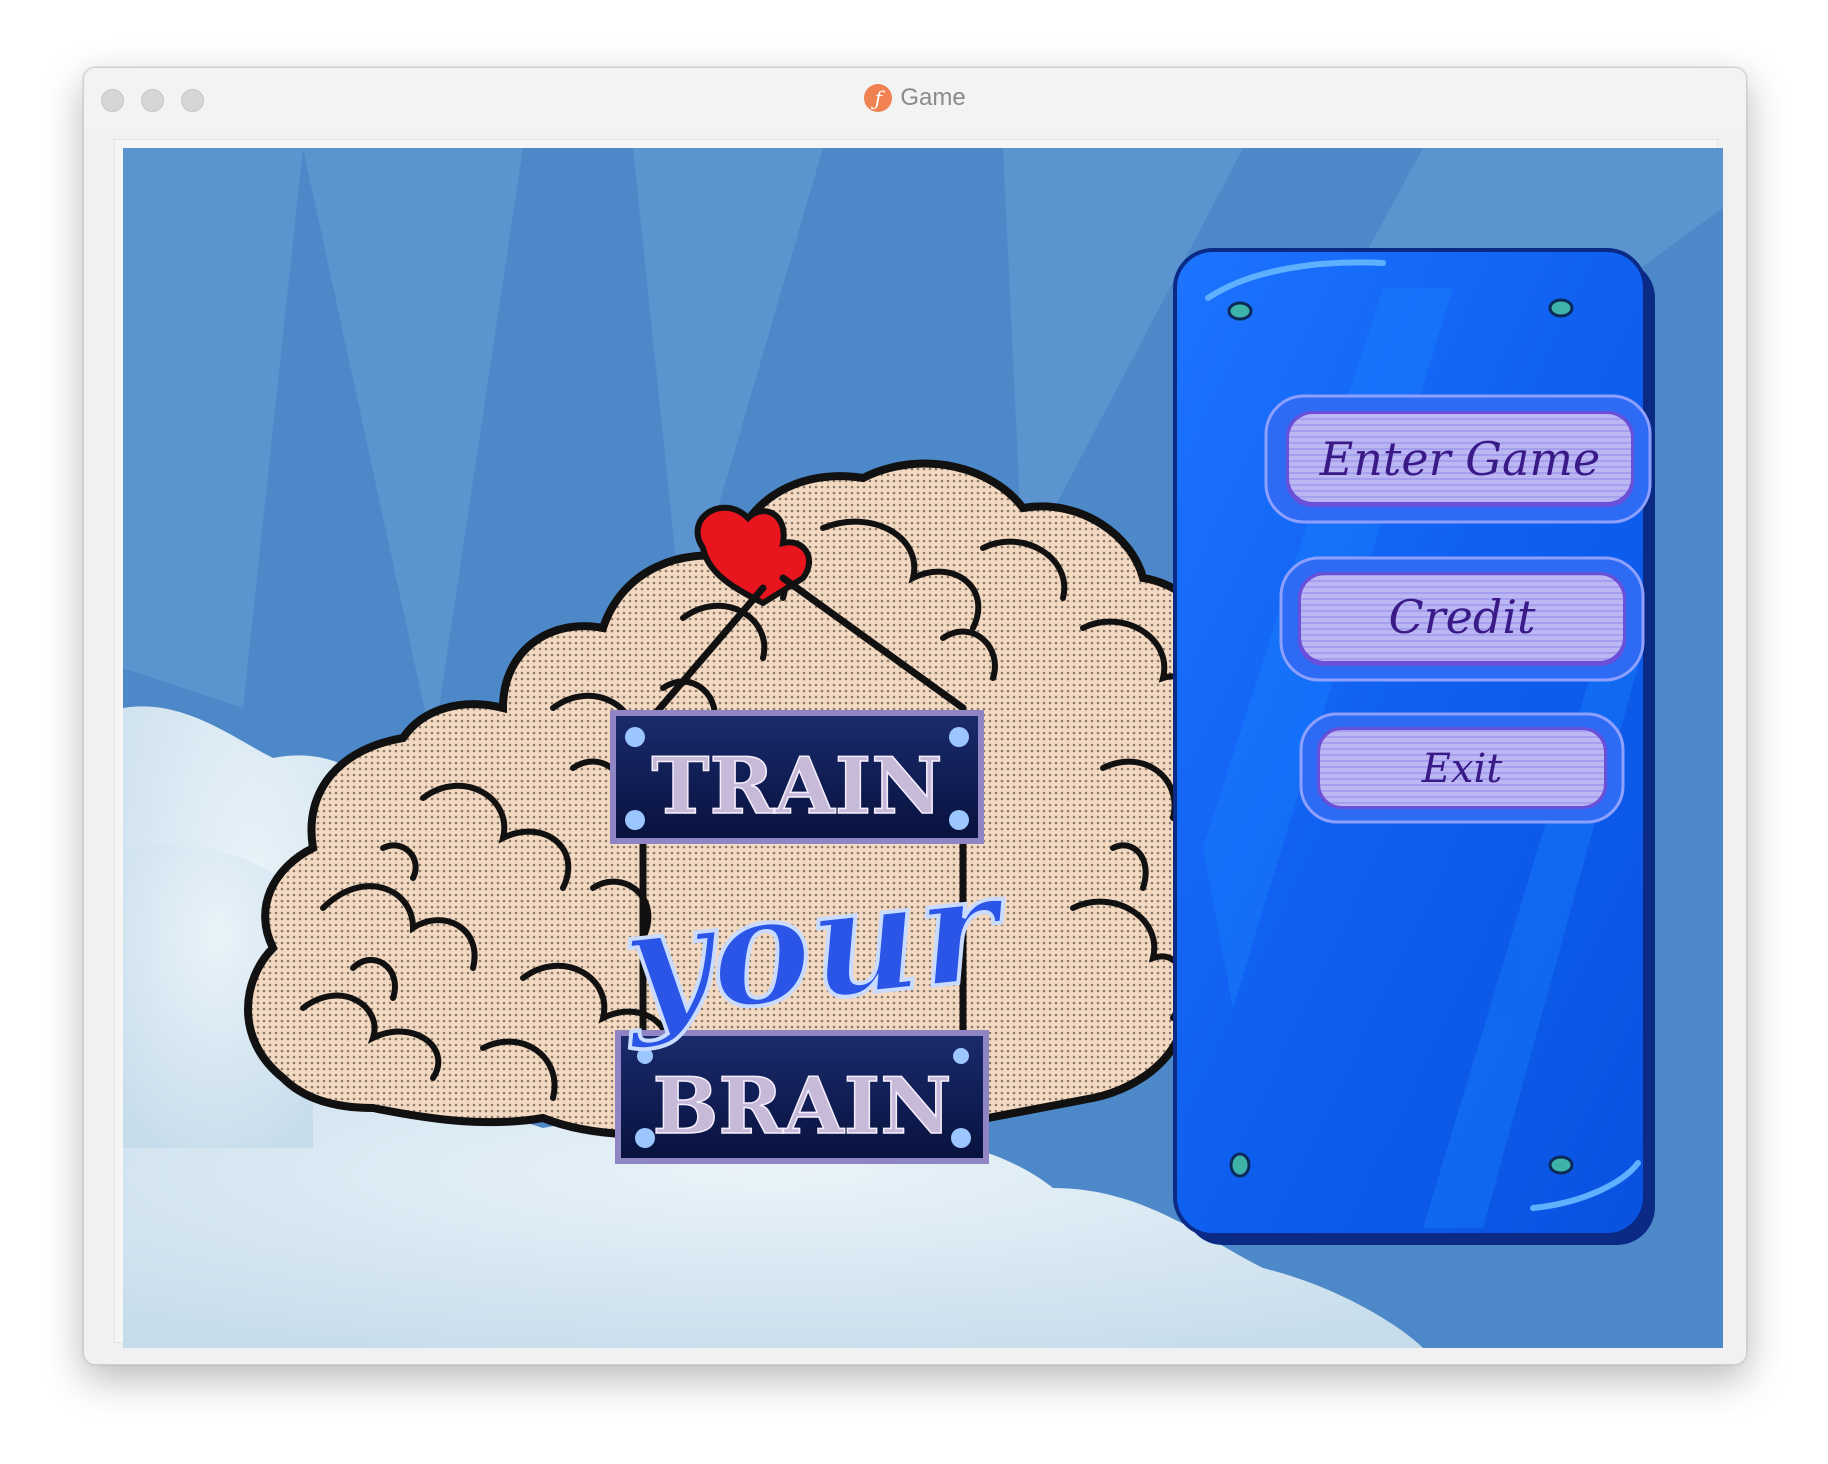  Describe the element at coordinates (796, 786) in the screenshot. I see `logo-train-text: TRAIN` at that location.